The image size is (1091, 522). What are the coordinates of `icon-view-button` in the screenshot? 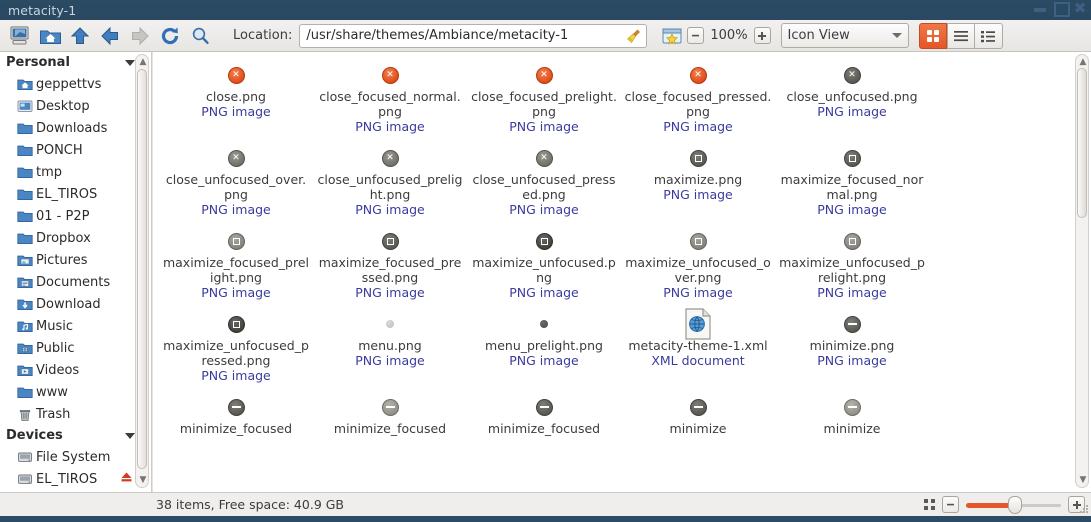 It's located at (932, 35).